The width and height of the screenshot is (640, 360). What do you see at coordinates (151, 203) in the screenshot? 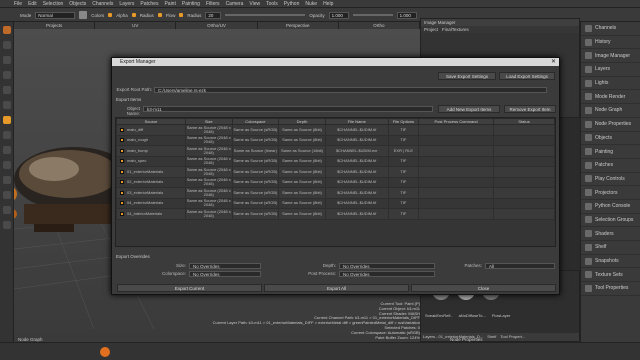
I see `cell-source: 04_exteriorMaterials` at bounding box center [151, 203].